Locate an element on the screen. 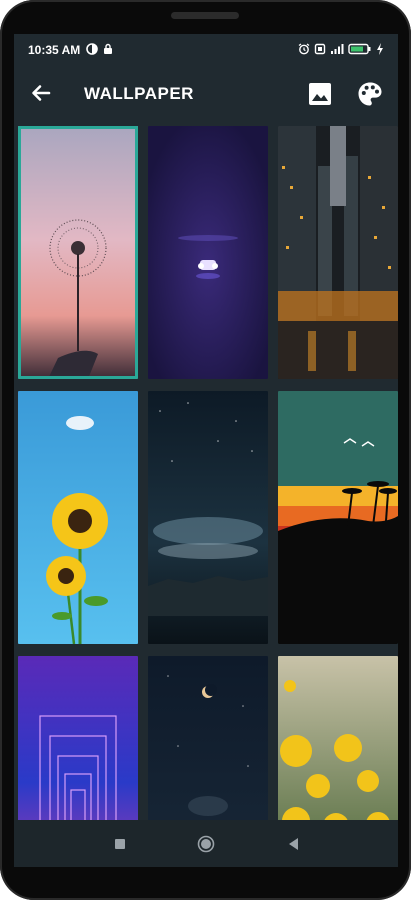  alarm-icon is located at coordinates (304, 49).